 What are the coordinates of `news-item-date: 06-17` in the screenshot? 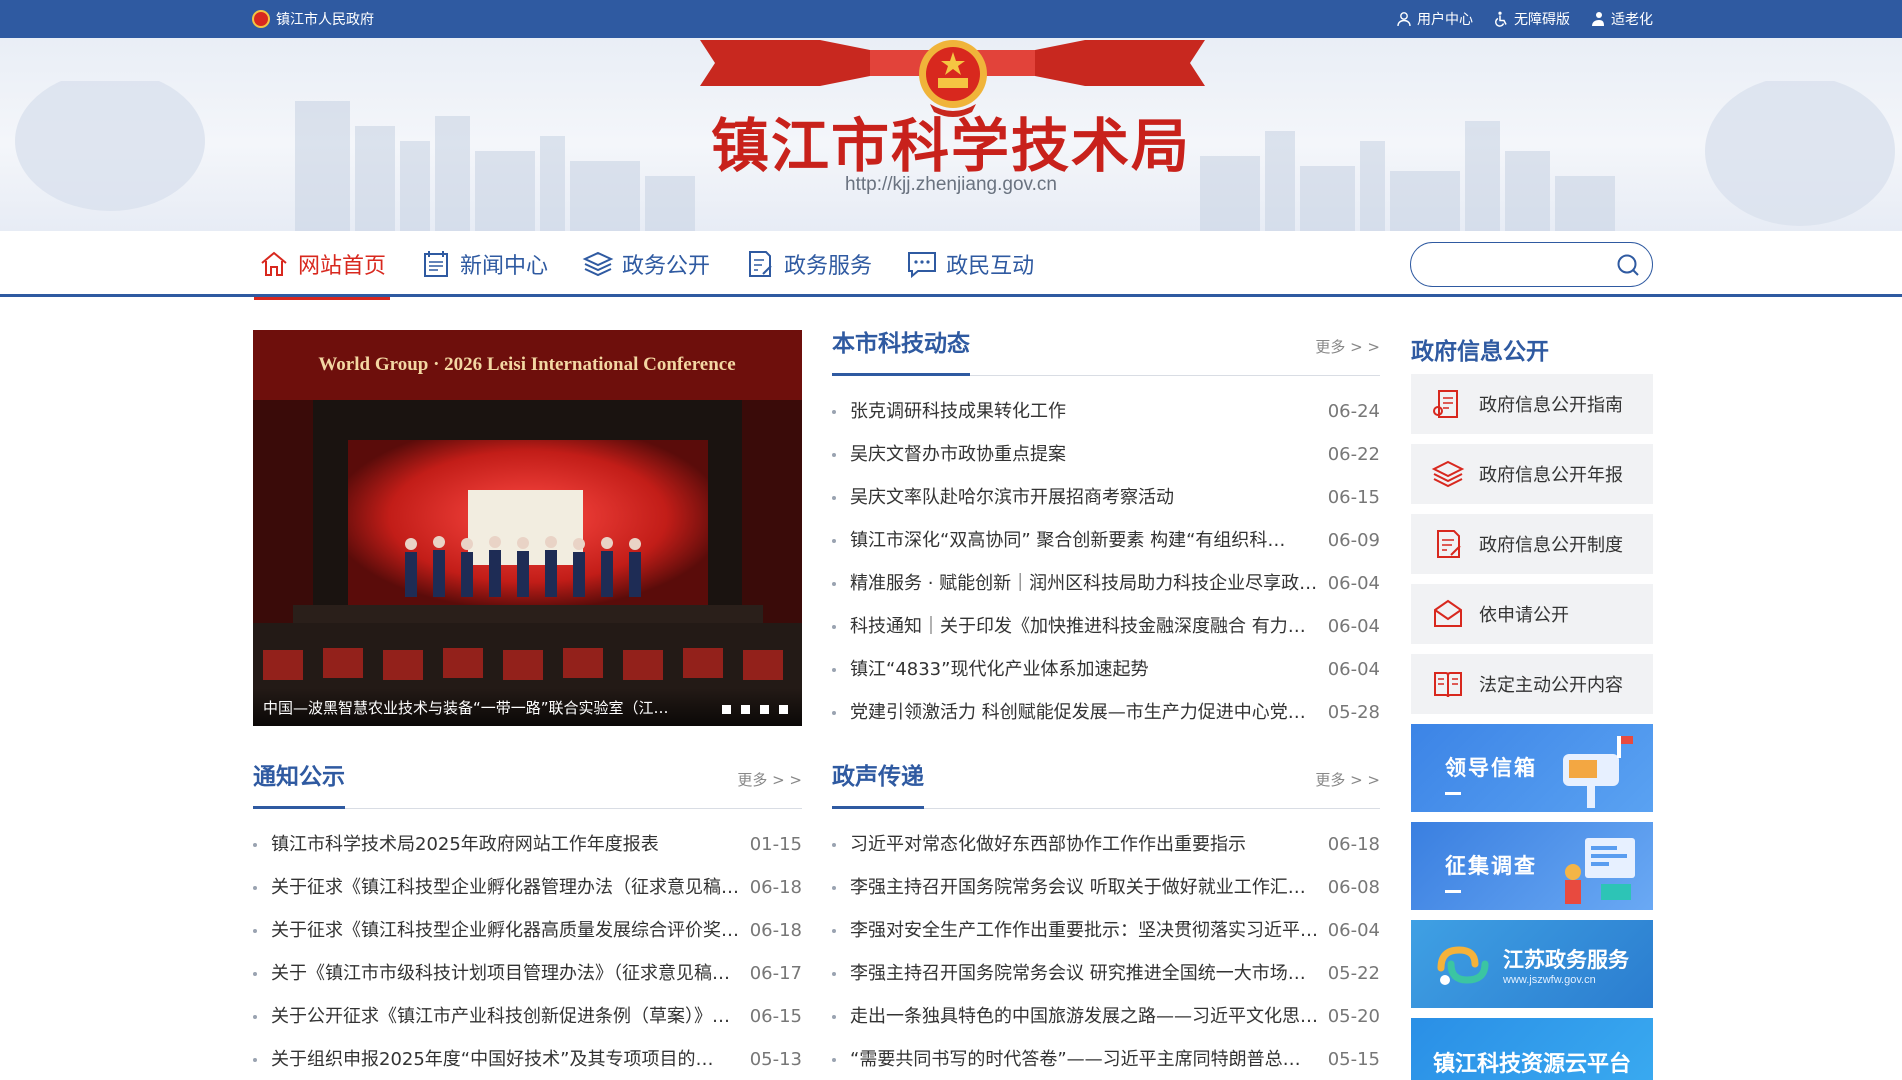 It's located at (775, 973).